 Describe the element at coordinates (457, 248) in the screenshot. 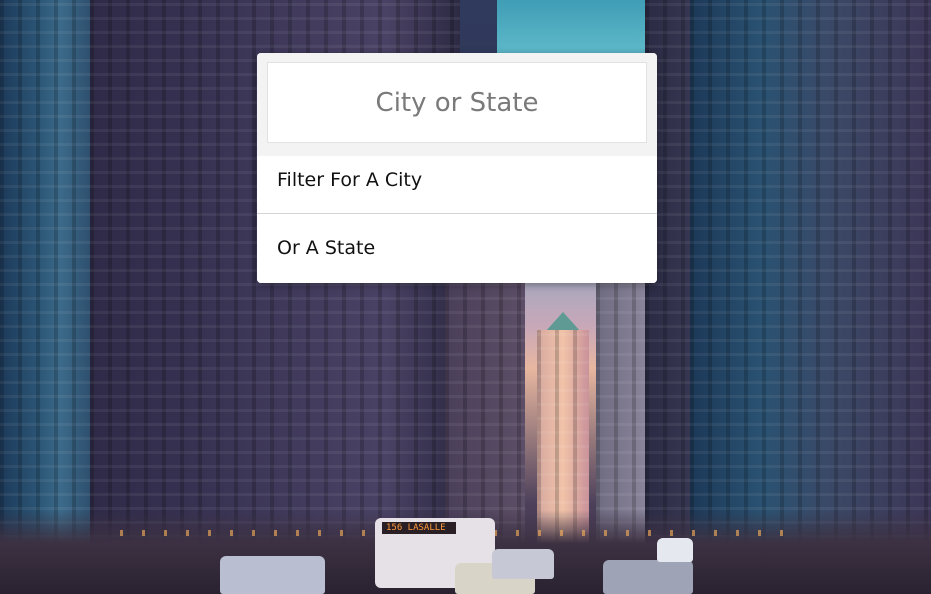

I see `suggestion-filter-state: Or A State` at that location.